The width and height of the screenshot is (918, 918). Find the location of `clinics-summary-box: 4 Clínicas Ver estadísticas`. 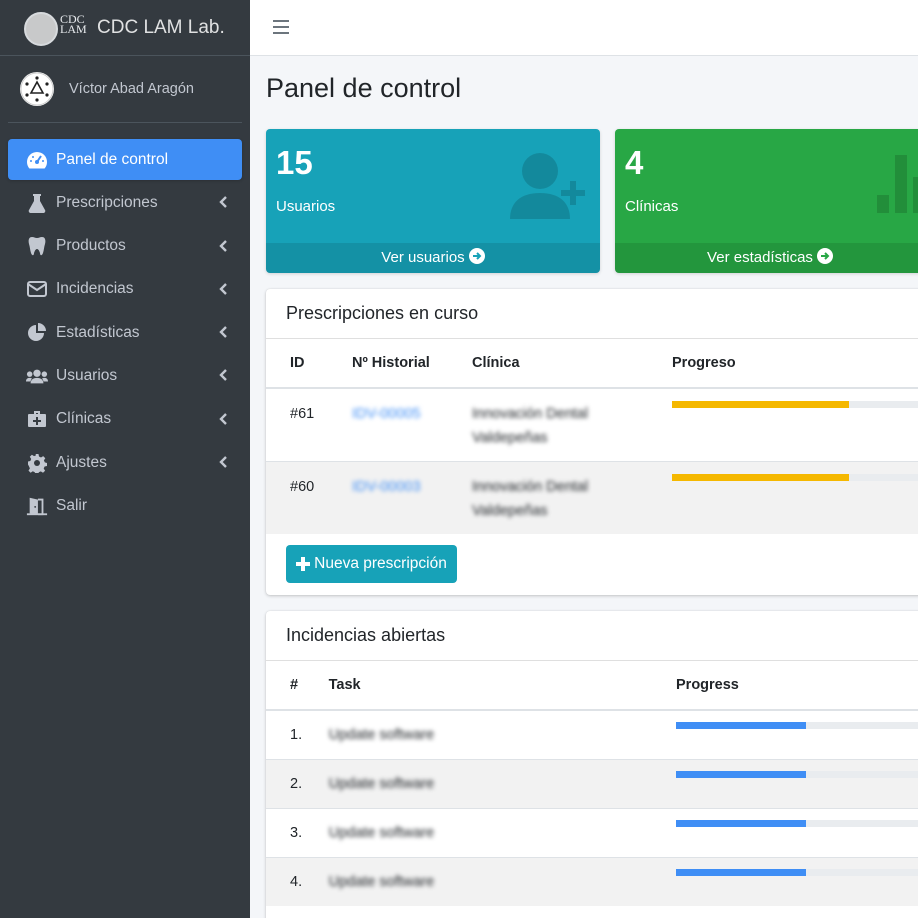

clinics-summary-box: 4 Clínicas Ver estadísticas is located at coordinates (766, 201).